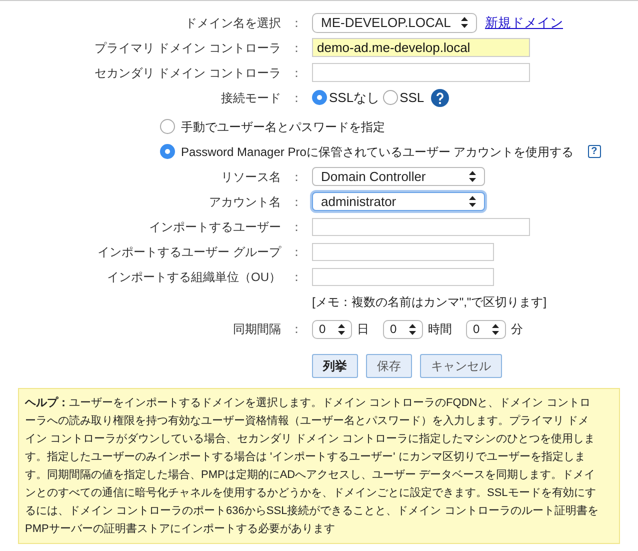 Image resolution: width=638 pixels, height=551 pixels. Describe the element at coordinates (429, 302) in the screenshot. I see `memo-text: [メモ：複数の名前はカンマ","で区切ります]` at that location.